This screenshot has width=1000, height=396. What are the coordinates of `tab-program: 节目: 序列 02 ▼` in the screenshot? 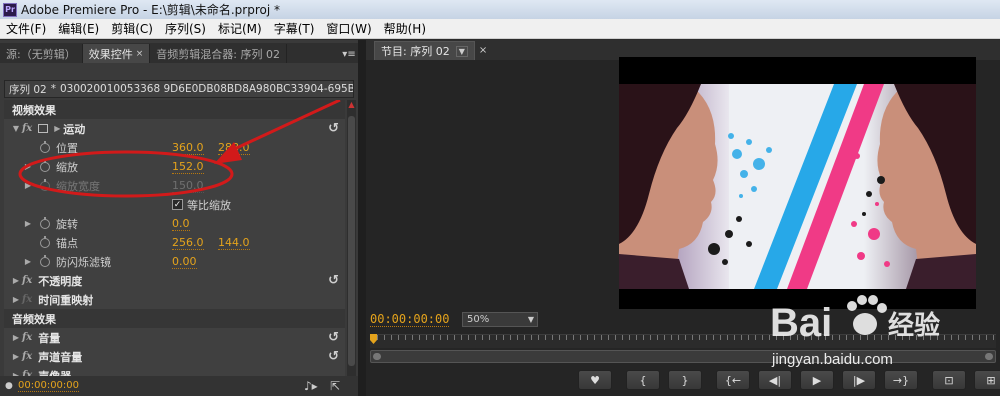 It's located at (424, 50).